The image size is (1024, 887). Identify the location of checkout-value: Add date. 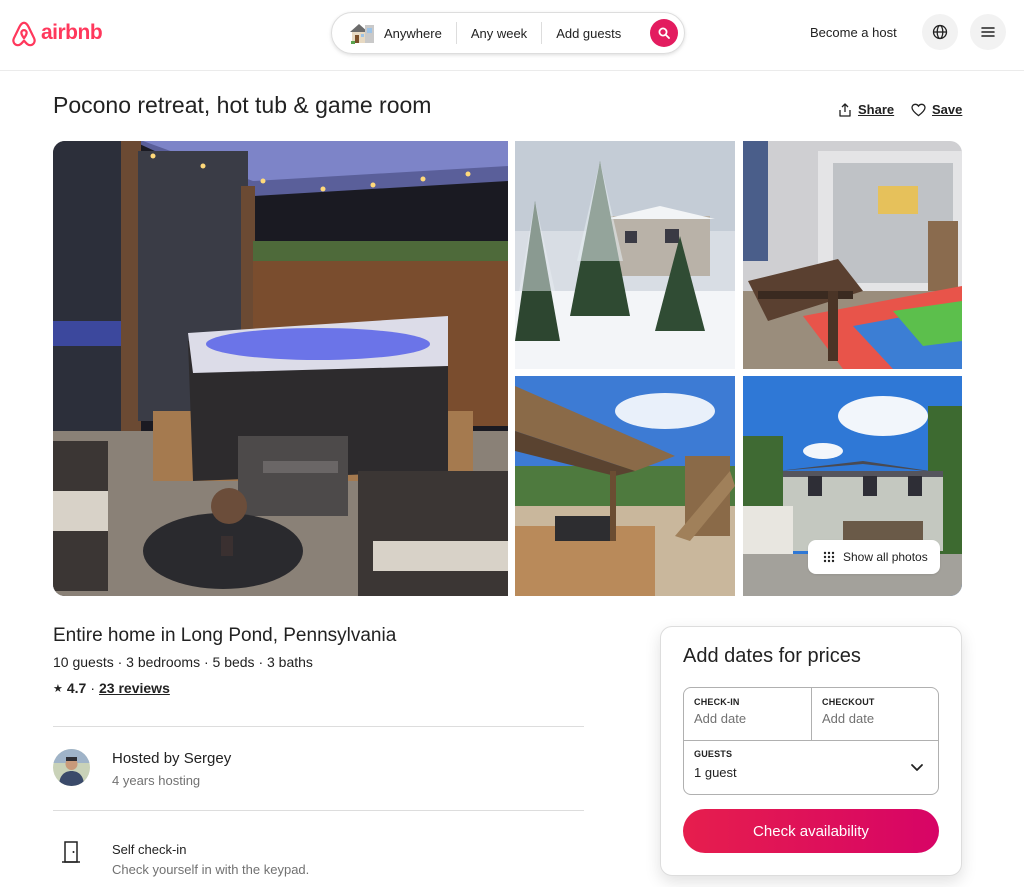
(848, 718).